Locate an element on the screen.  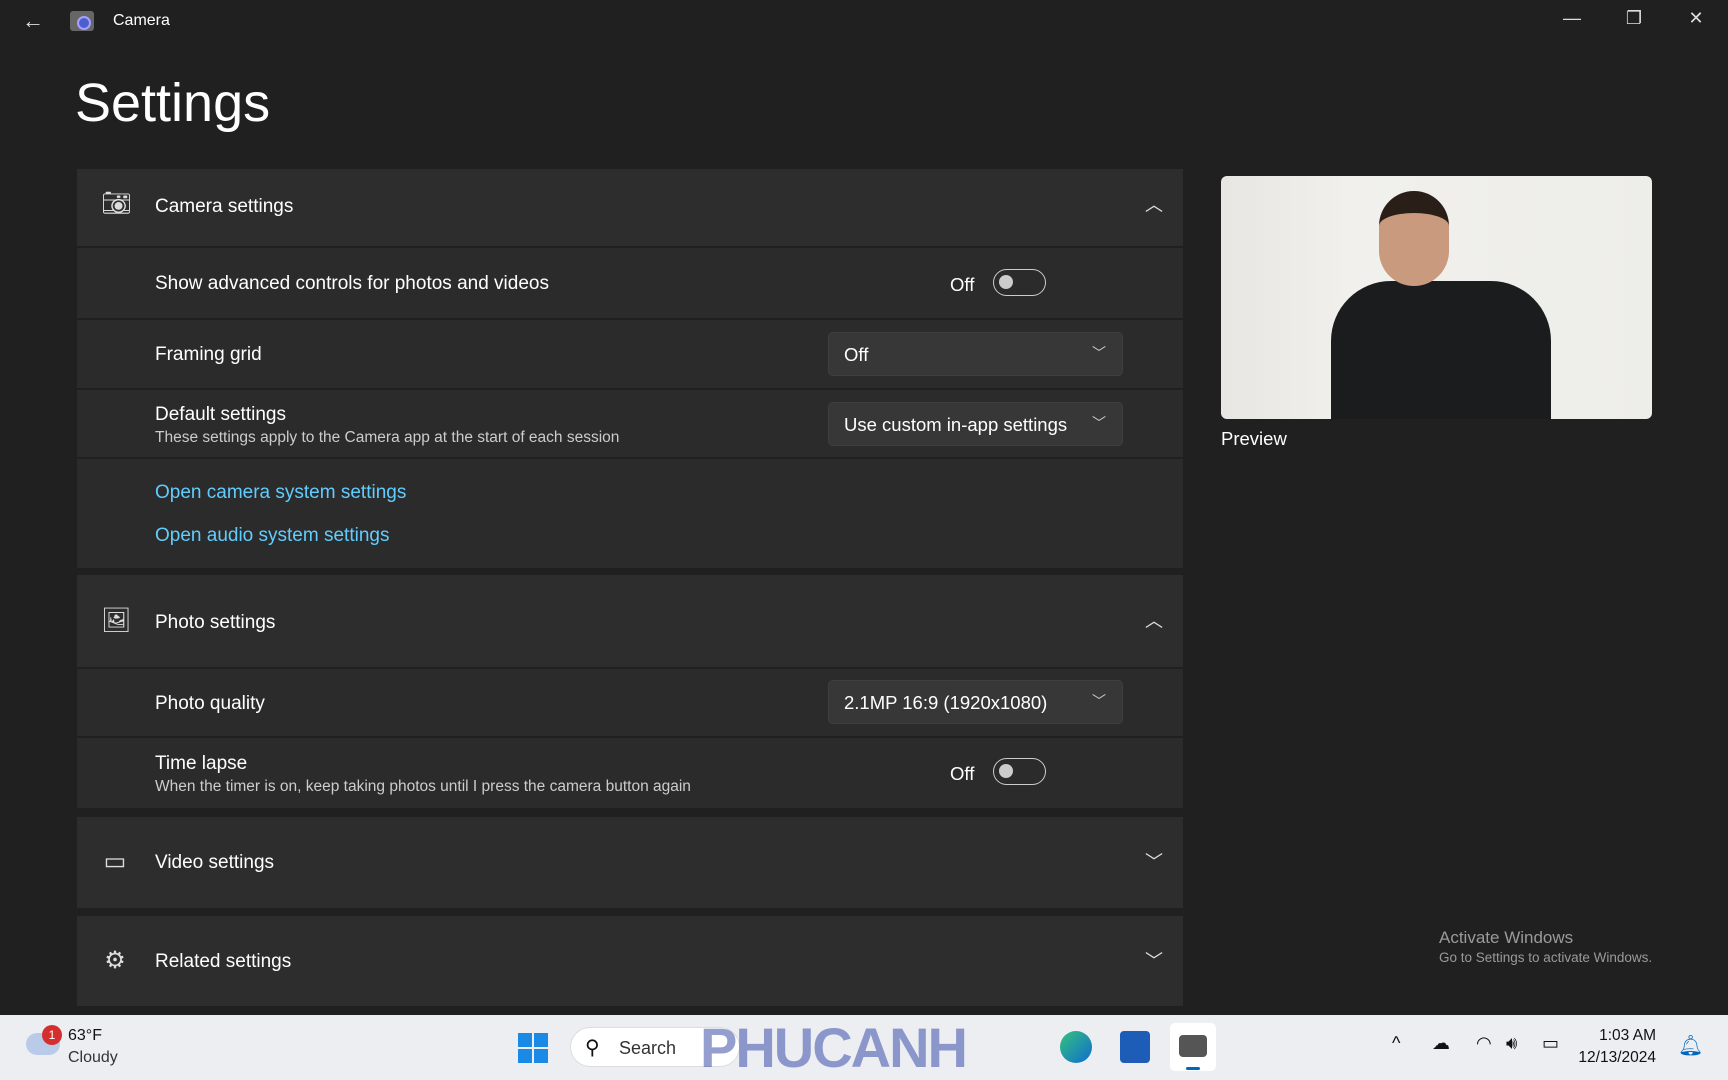
clock-date: 12/13/2024 is located at coordinates (1616, 1058).